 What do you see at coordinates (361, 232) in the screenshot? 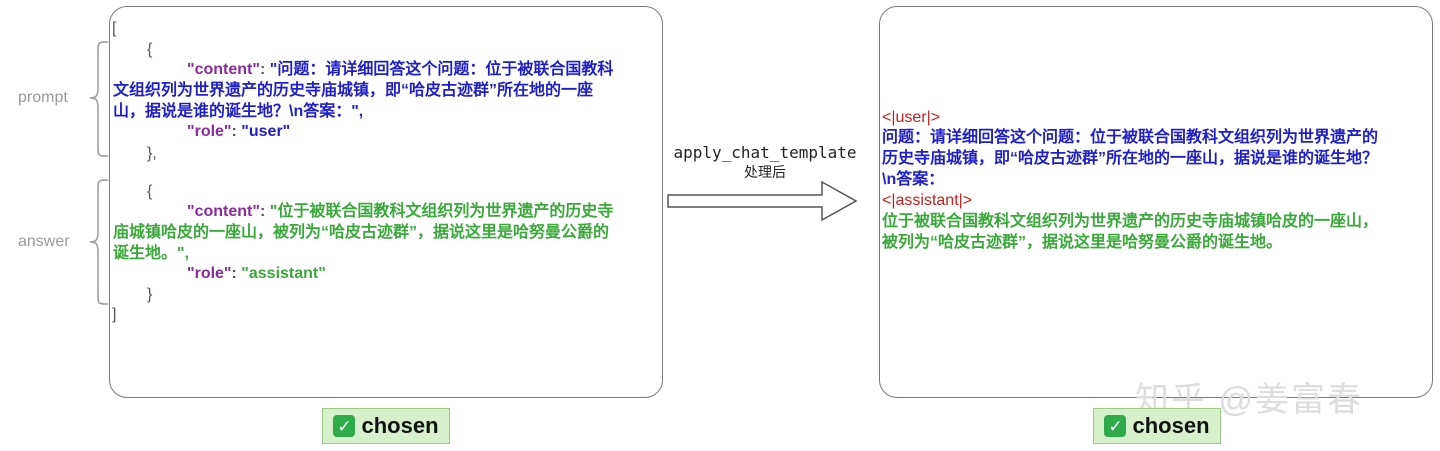
I see `answer-value-line-2: 庙城镇哈皮的一座山，被列为“哈皮古迹群”，据说这里是哈努曼公爵的` at bounding box center [361, 232].